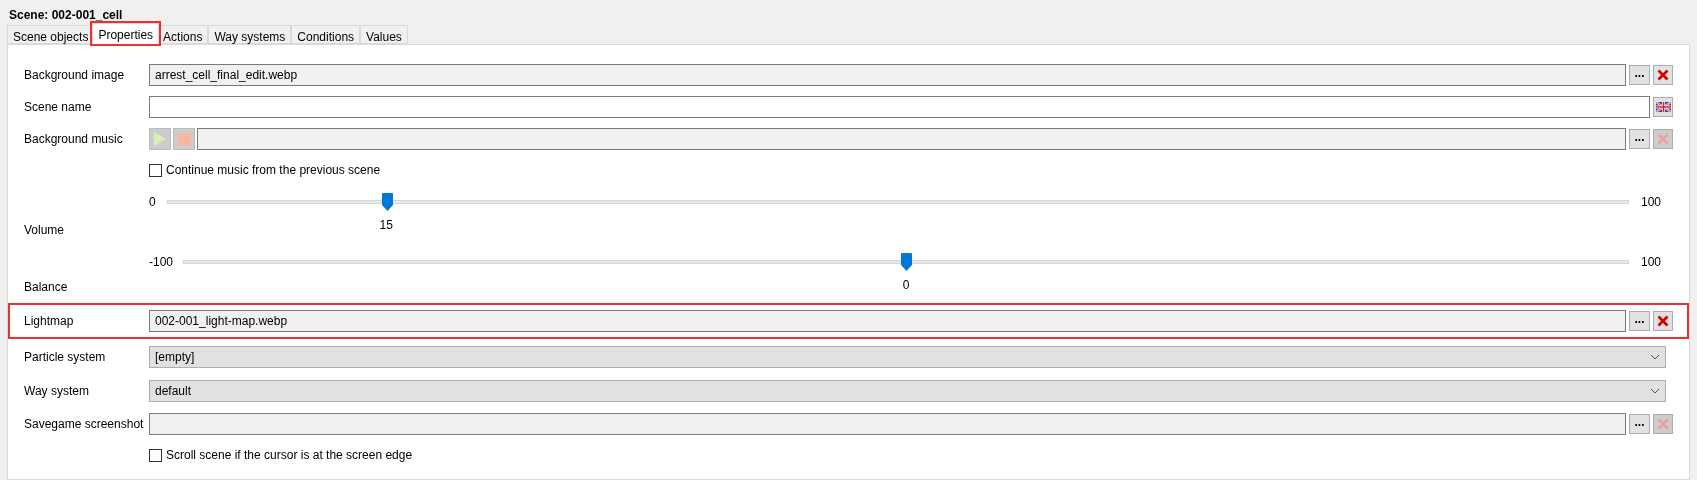 The width and height of the screenshot is (1697, 480). What do you see at coordinates (906, 285) in the screenshot?
I see `slider-value: 0` at bounding box center [906, 285].